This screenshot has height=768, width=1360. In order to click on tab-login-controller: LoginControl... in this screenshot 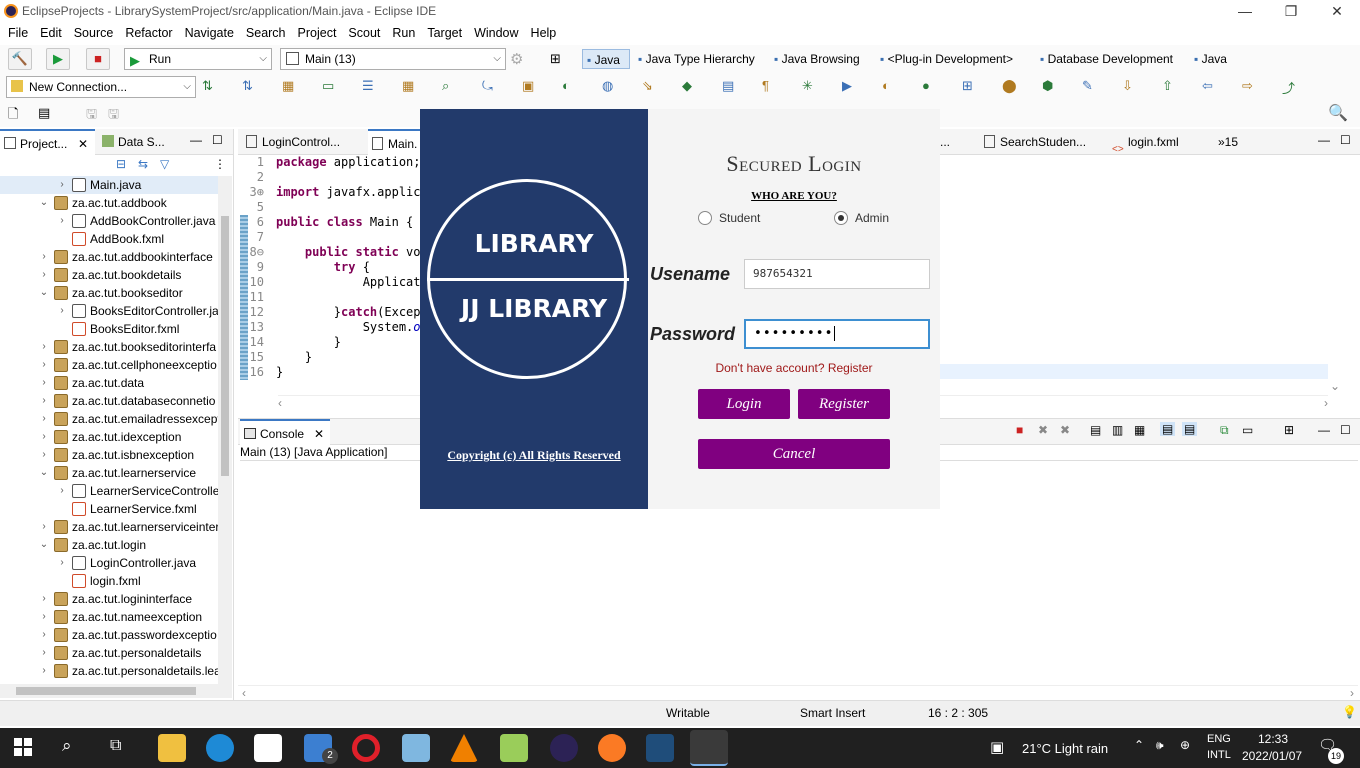, I will do `click(302, 142)`.